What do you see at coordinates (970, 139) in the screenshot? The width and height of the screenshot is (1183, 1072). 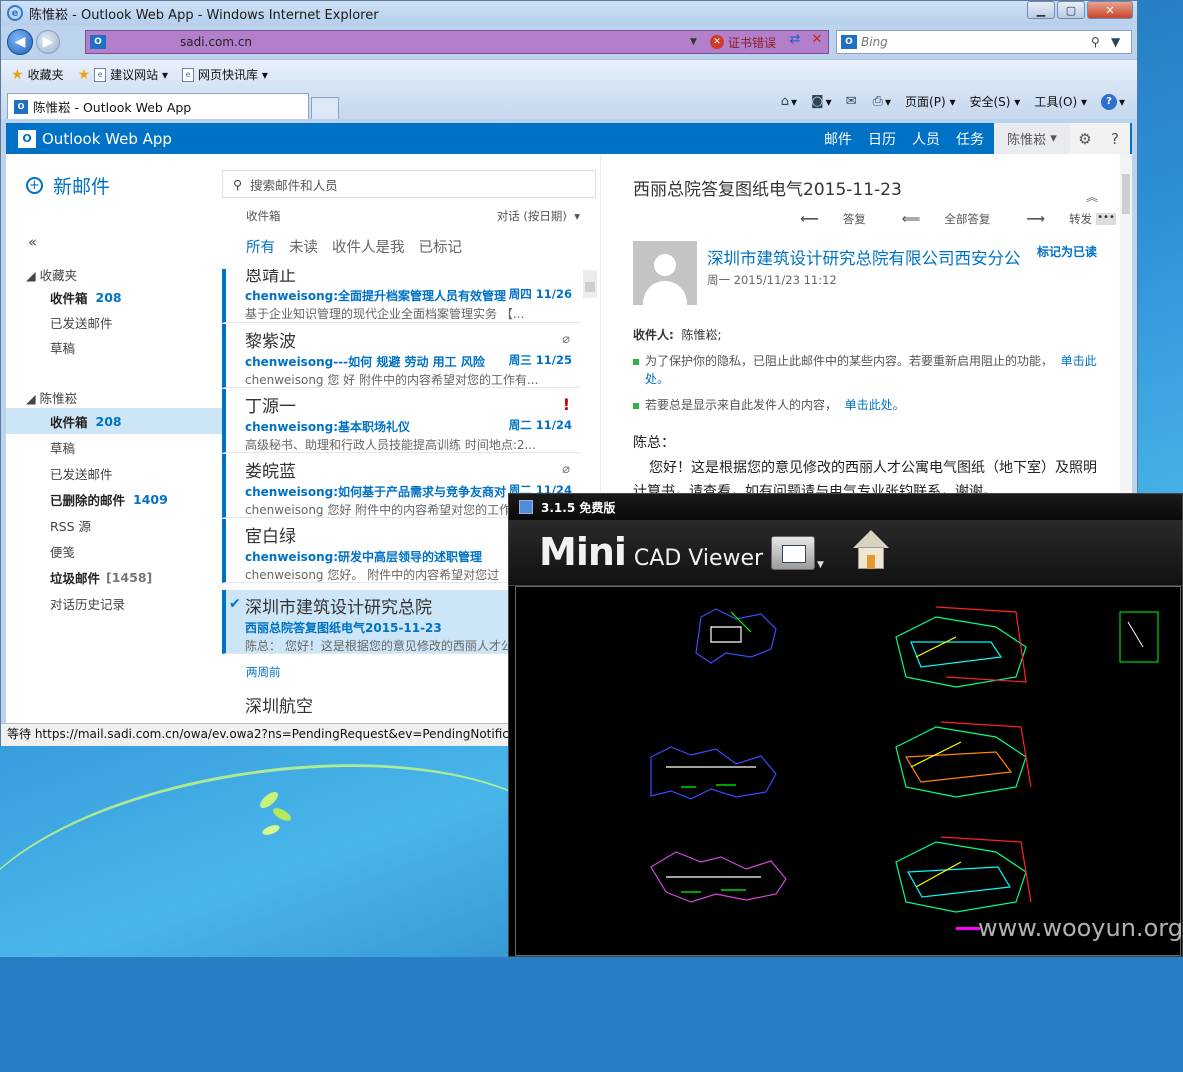 I see `nav-tasks: 任务` at bounding box center [970, 139].